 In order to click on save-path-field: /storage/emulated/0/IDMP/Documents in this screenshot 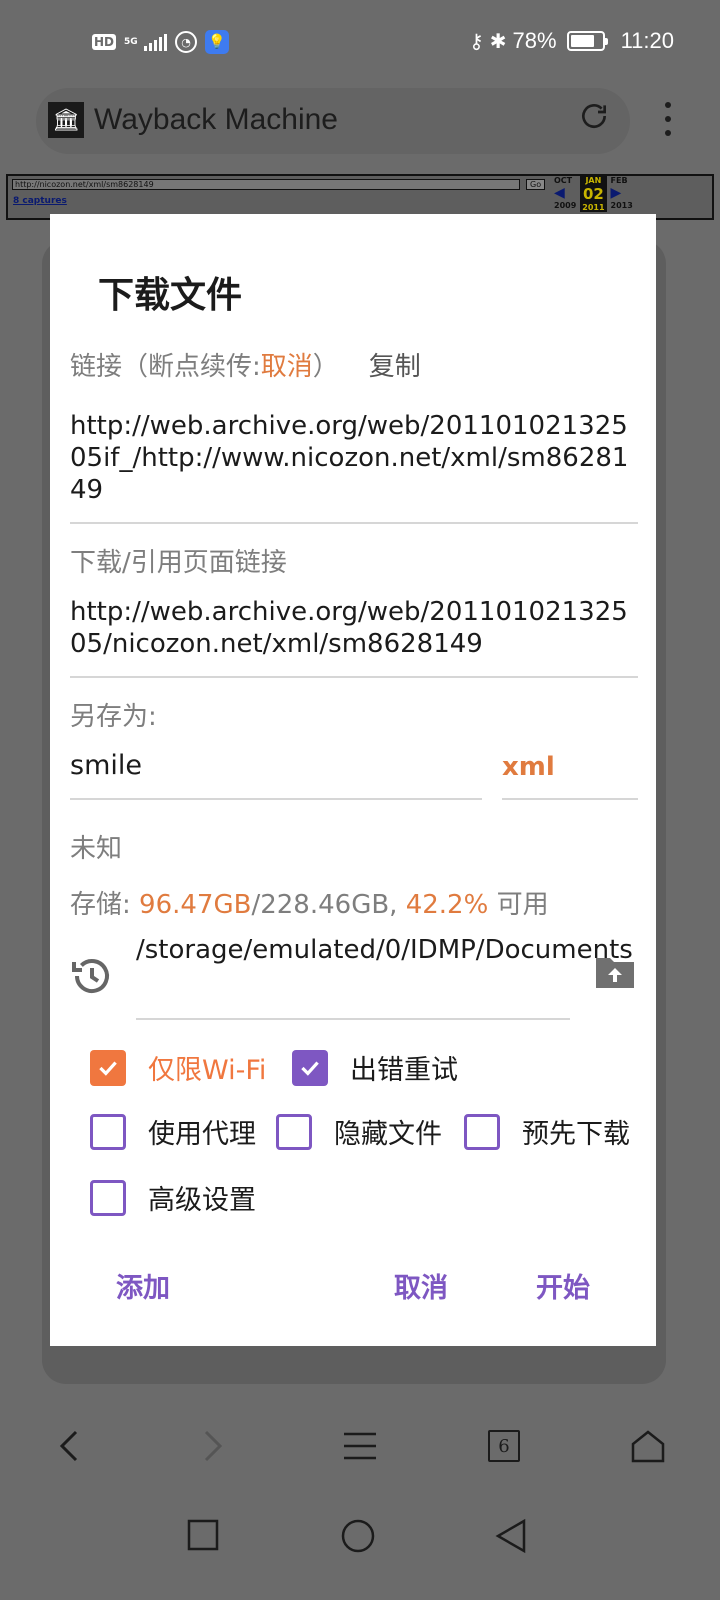, I will do `click(384, 950)`.